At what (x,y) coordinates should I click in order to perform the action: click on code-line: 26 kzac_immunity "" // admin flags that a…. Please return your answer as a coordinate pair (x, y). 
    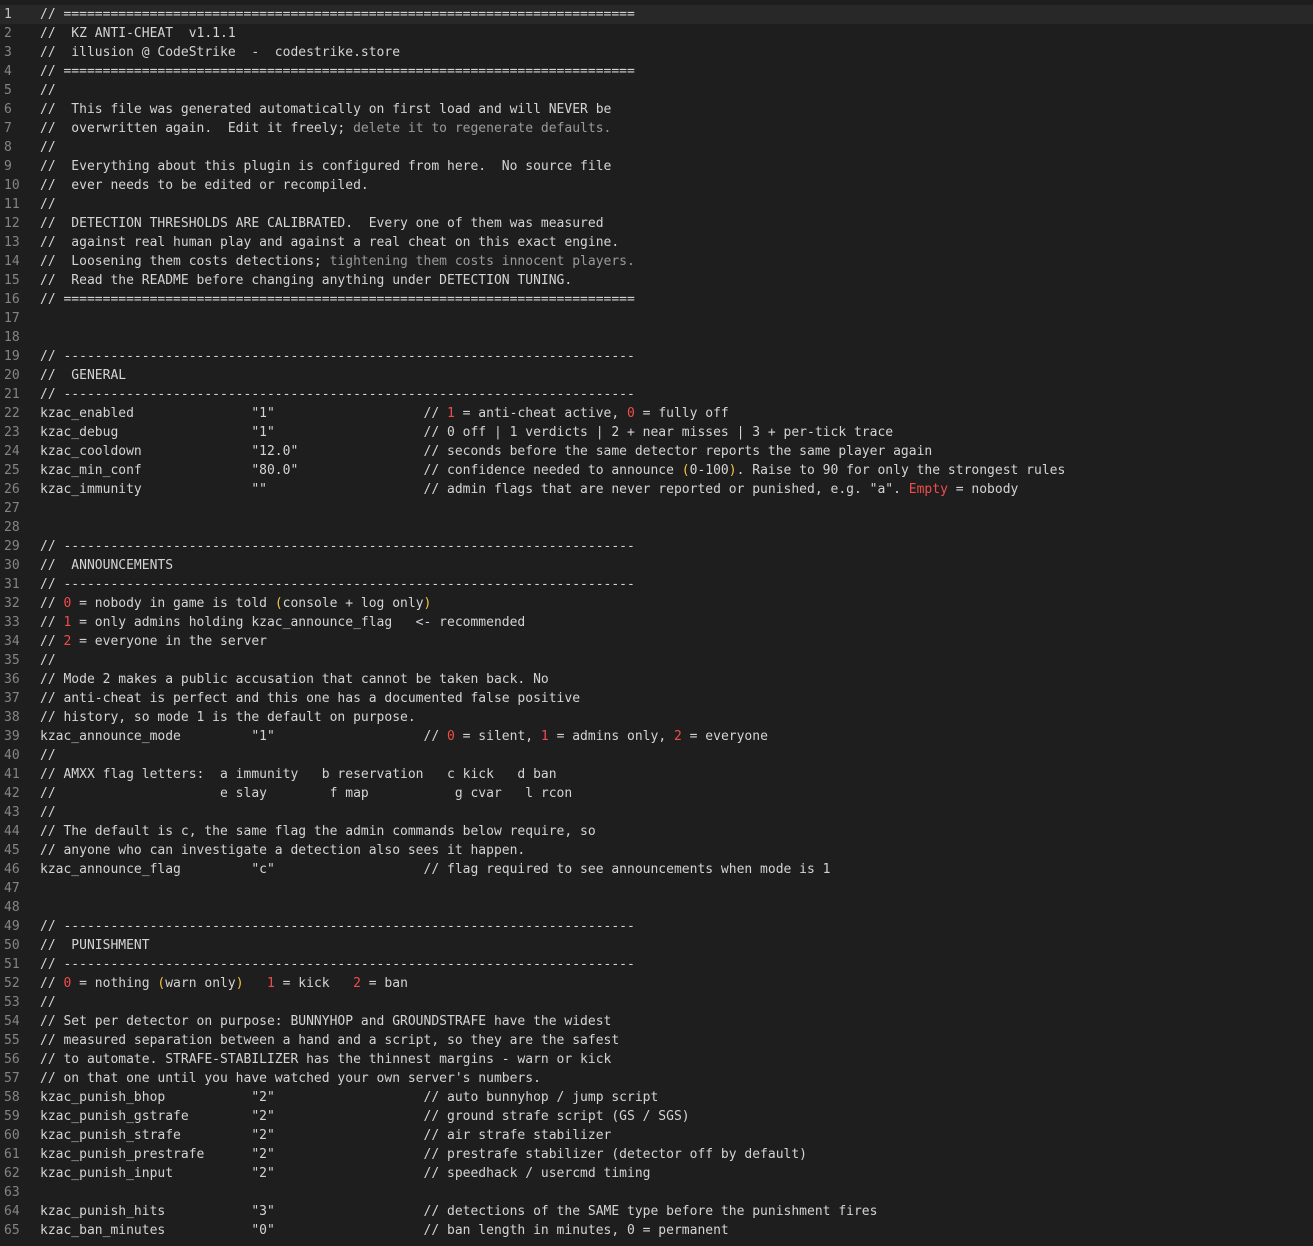
    Looking at the image, I should click on (656, 489).